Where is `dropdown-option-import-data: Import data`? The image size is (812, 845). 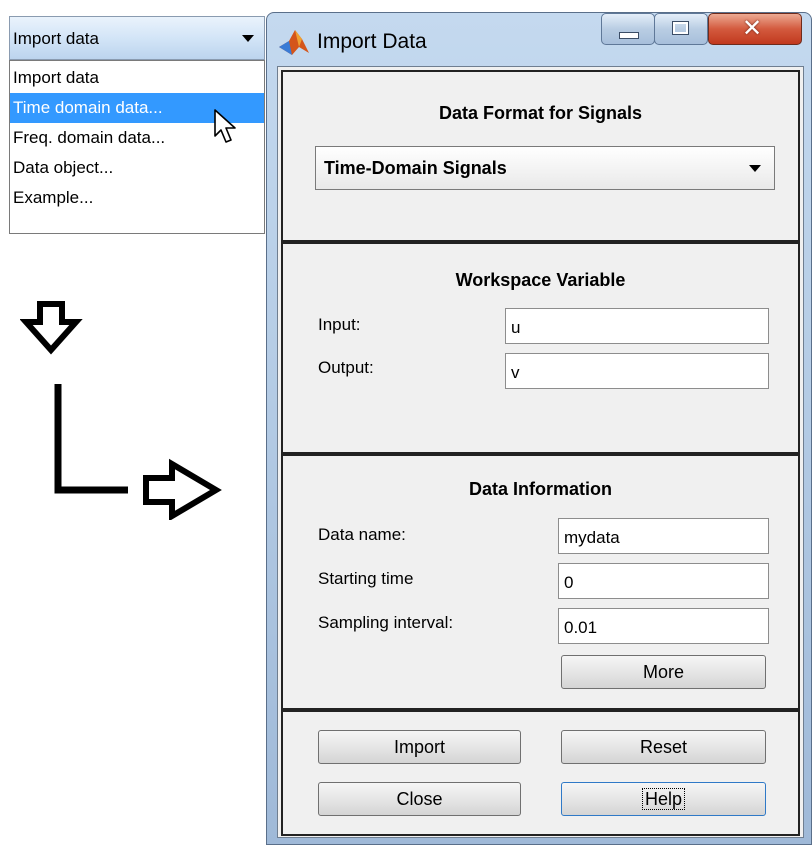
dropdown-option-import-data: Import data is located at coordinates (137, 78).